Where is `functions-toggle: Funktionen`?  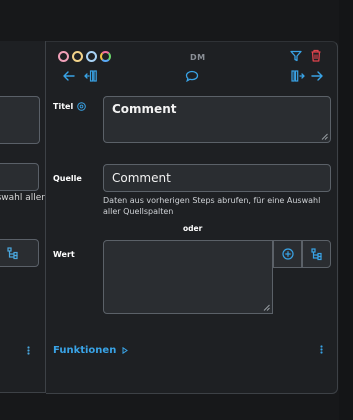
functions-toggle: Funktionen is located at coordinates (91, 350).